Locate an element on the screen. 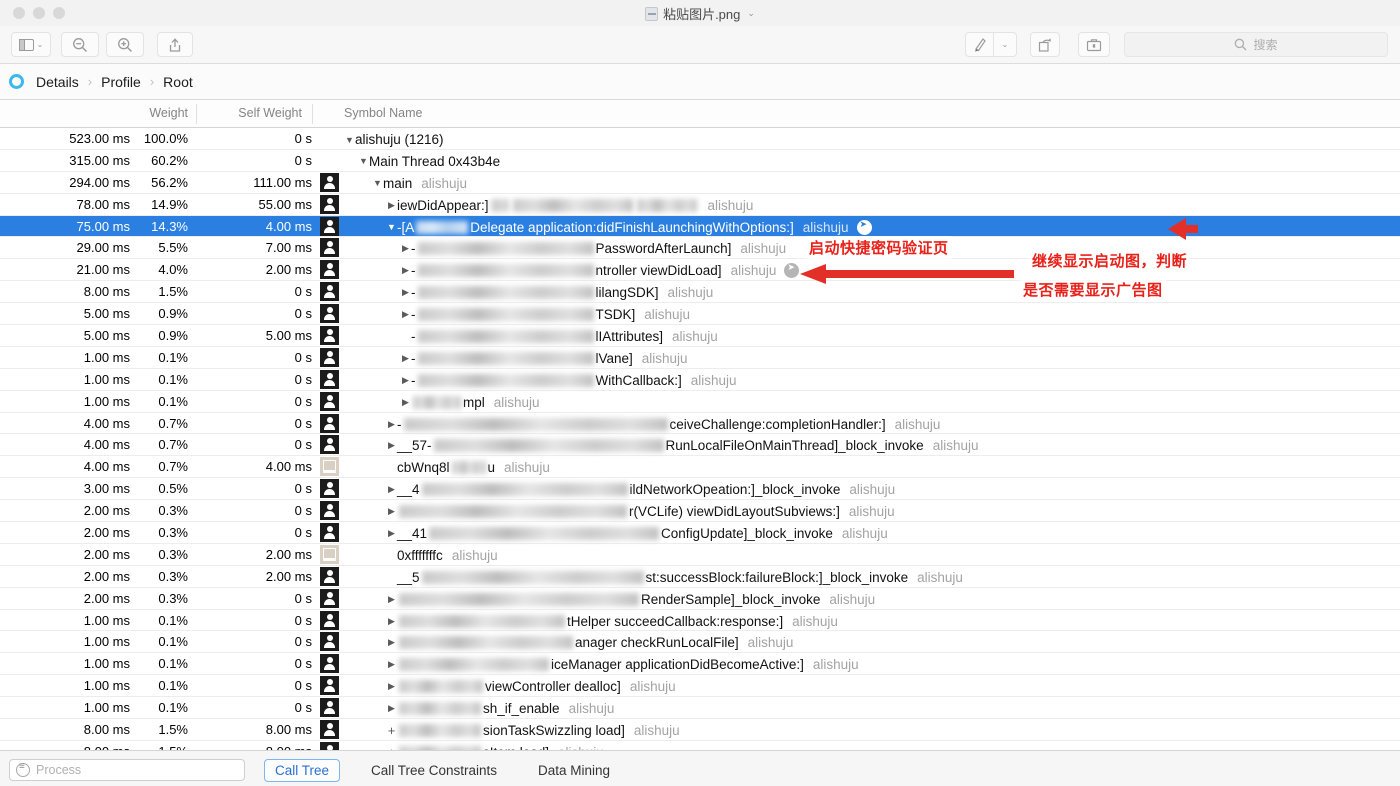  column-header-self-weight: Self Weight is located at coordinates (252, 113).